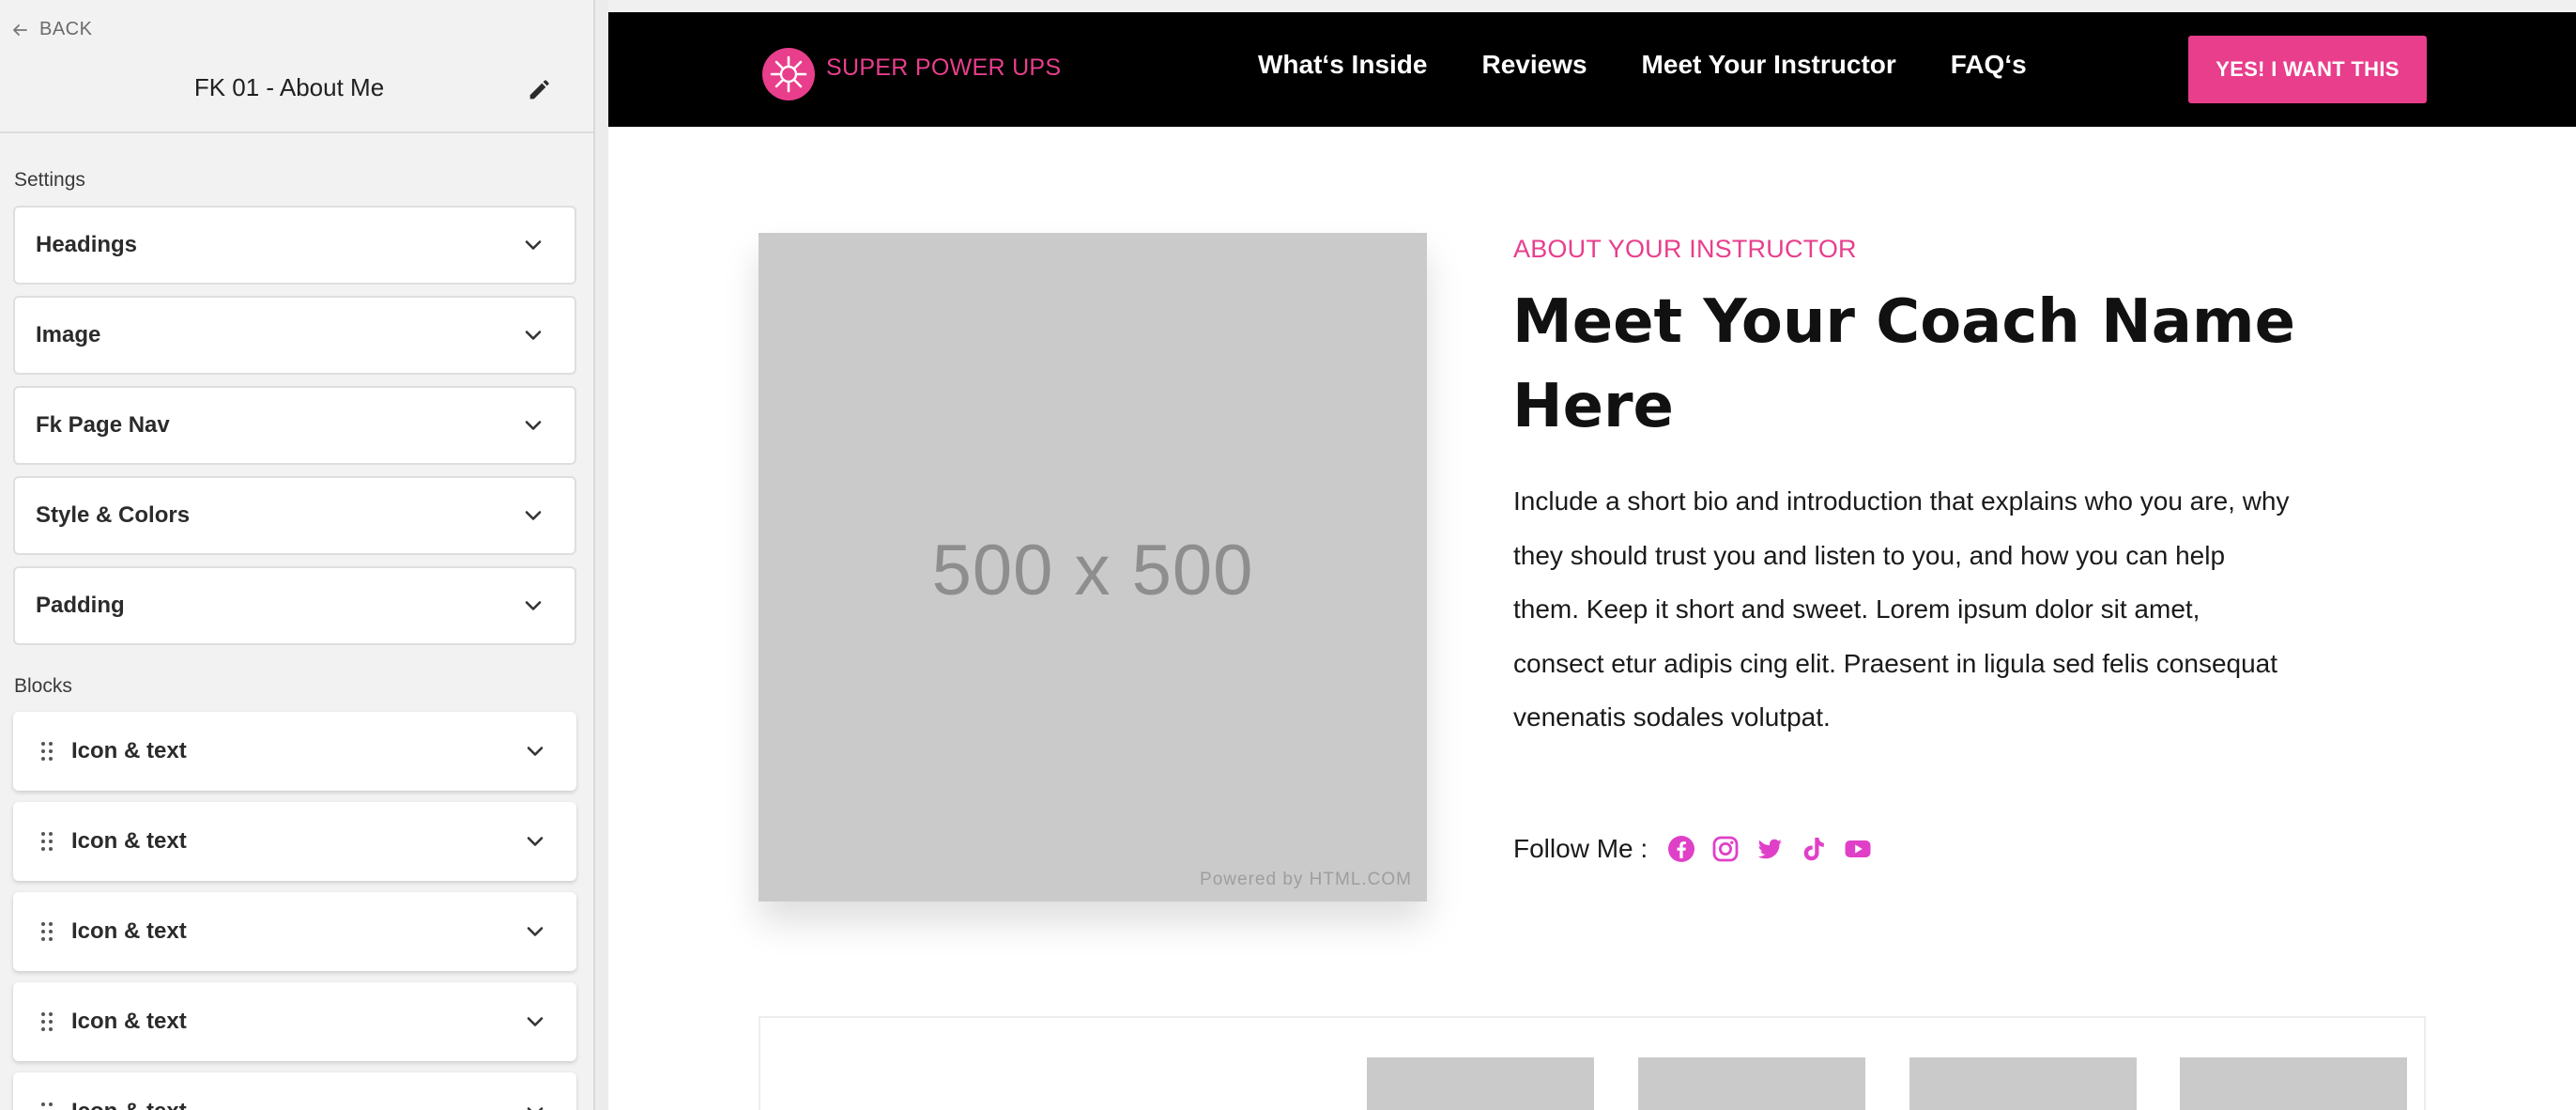 This screenshot has height=1110, width=2576. I want to click on preview-top-strip, so click(1592, 6).